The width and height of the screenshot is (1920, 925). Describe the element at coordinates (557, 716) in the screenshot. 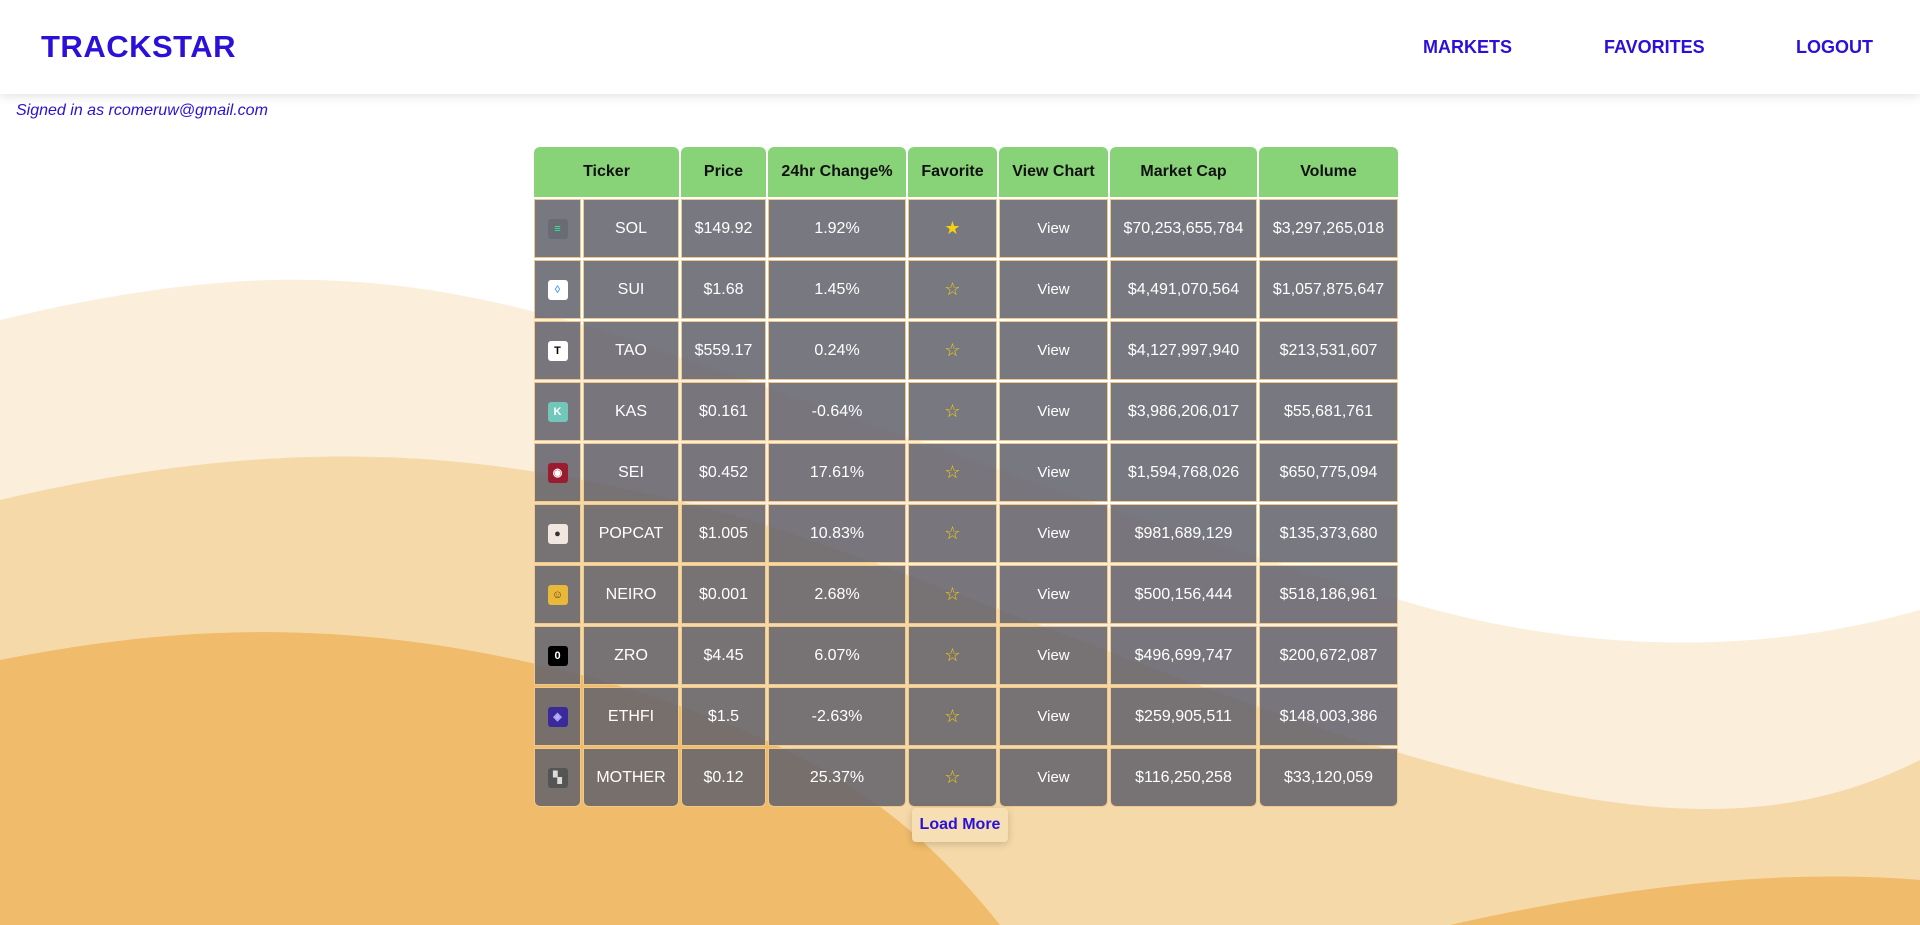

I see `coin-icon-cell: ◈` at that location.